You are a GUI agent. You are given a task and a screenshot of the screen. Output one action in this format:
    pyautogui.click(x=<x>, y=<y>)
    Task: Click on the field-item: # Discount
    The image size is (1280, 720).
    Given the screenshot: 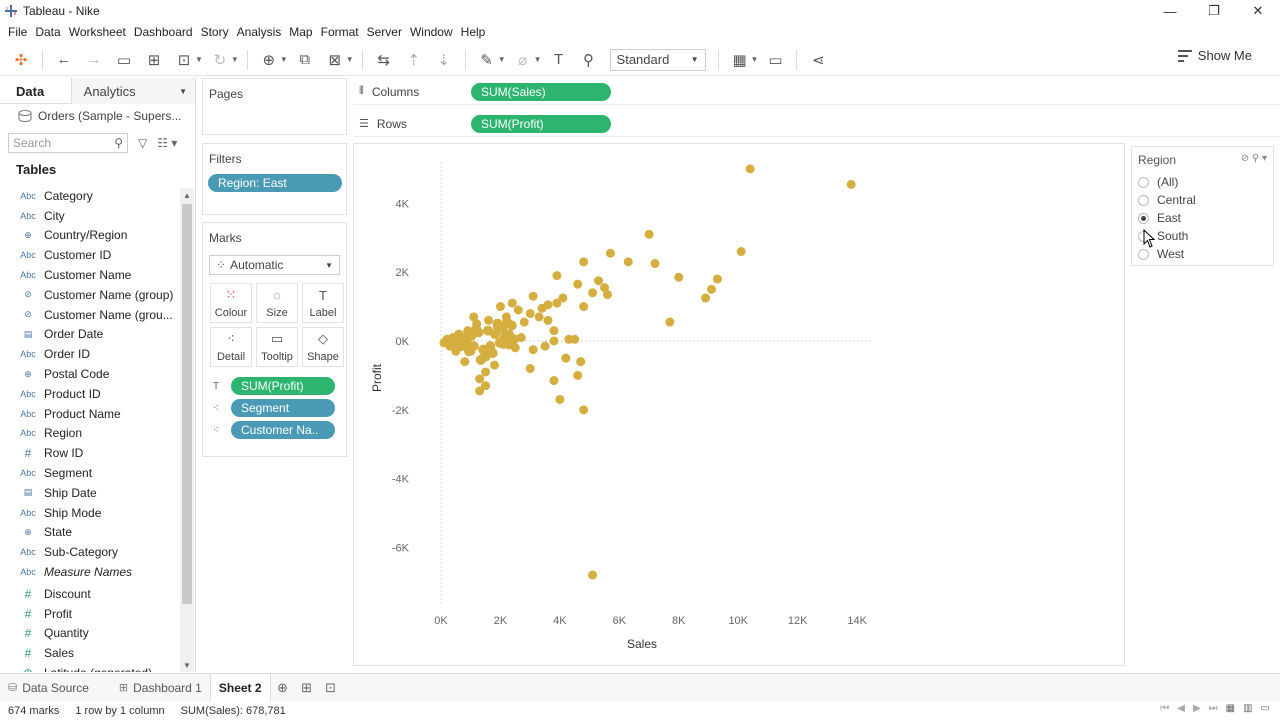 What is the action you would take?
    pyautogui.click(x=90, y=594)
    